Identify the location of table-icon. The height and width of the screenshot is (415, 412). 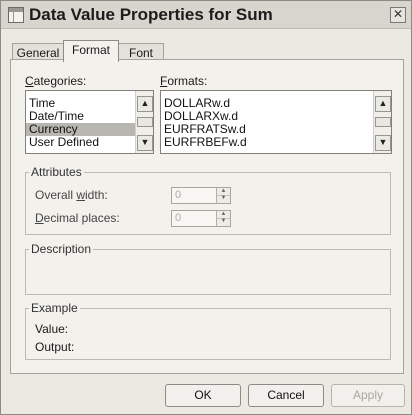
(16, 15).